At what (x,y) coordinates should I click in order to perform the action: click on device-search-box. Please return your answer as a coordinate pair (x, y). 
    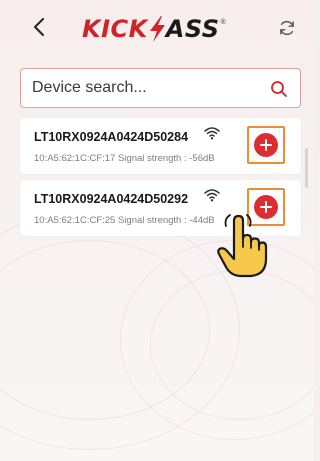
    Looking at the image, I should click on (160, 88).